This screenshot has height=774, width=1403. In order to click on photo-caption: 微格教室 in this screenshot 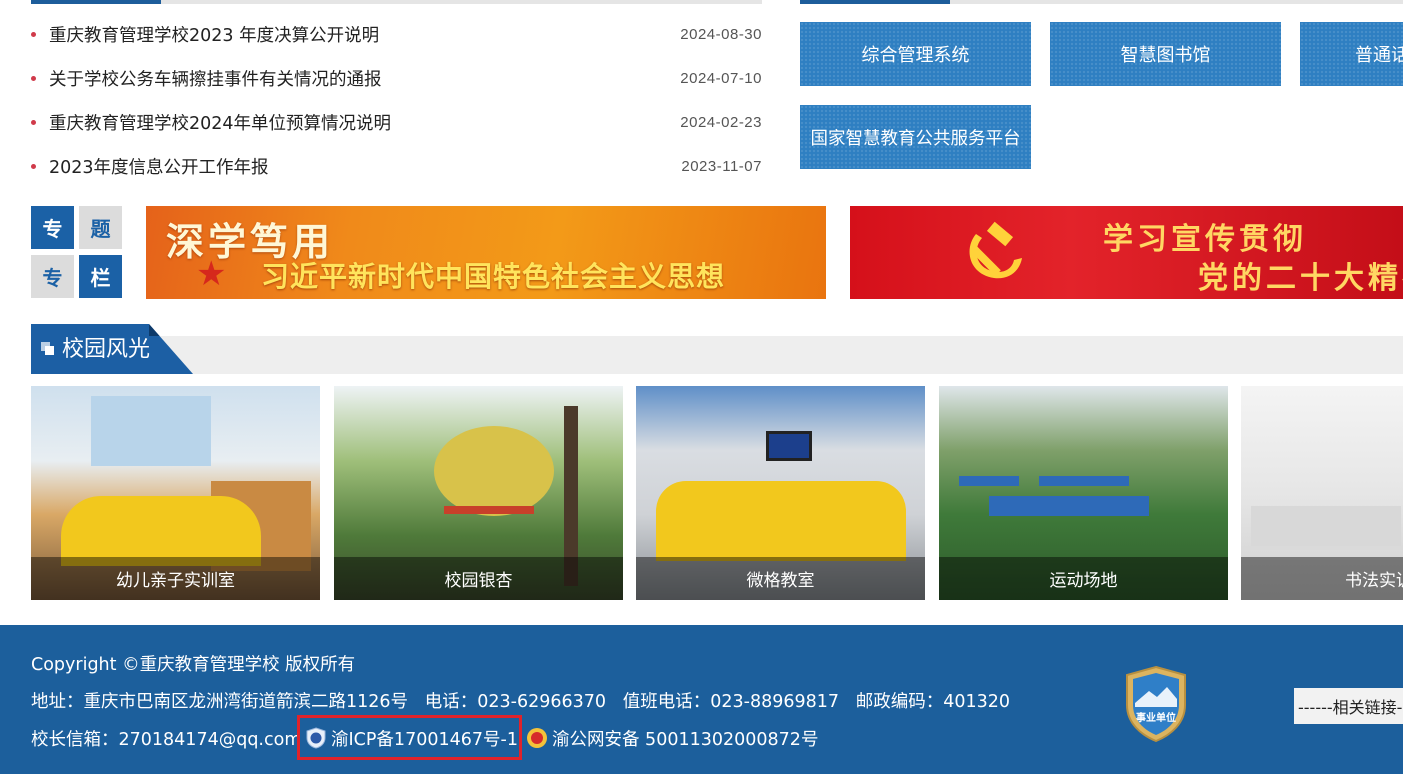, I will do `click(780, 578)`.